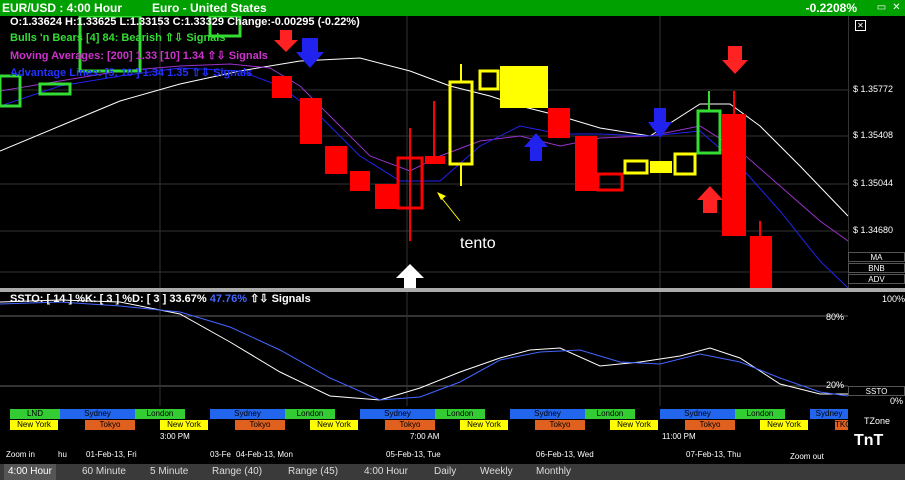  What do you see at coordinates (450, 208) in the screenshot?
I see `annotation-pointer` at bounding box center [450, 208].